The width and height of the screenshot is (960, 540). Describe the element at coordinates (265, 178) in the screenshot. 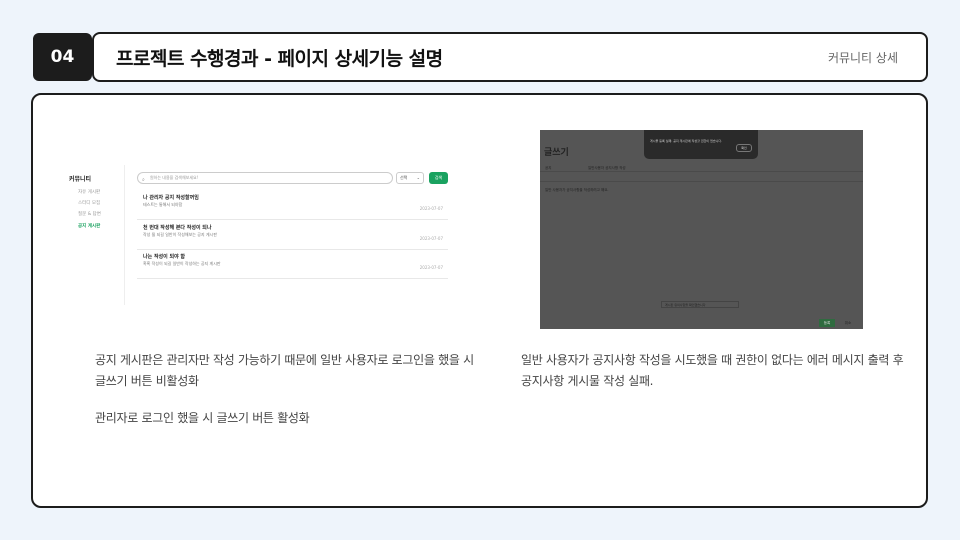

I see `search-input: ⌕ 원하는 내용을 검색해보세요!` at that location.